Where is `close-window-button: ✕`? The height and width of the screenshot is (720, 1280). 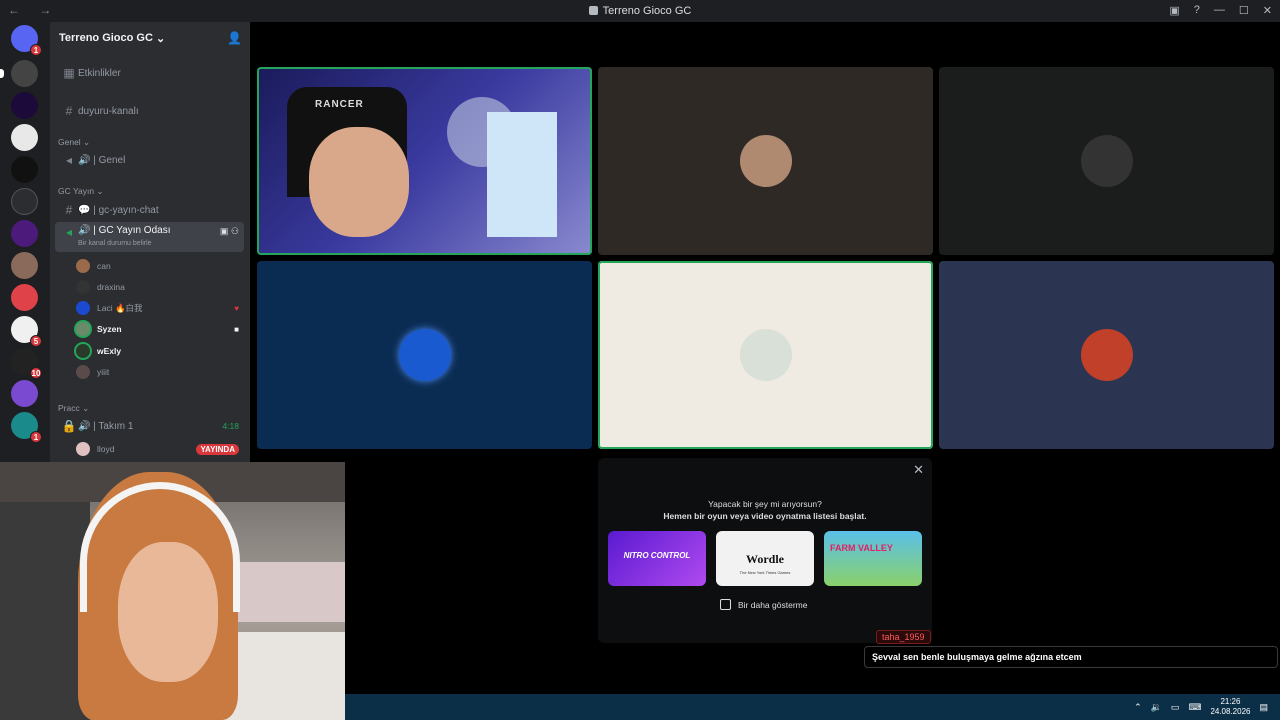
close-window-button: ✕ is located at coordinates (1267, 10).